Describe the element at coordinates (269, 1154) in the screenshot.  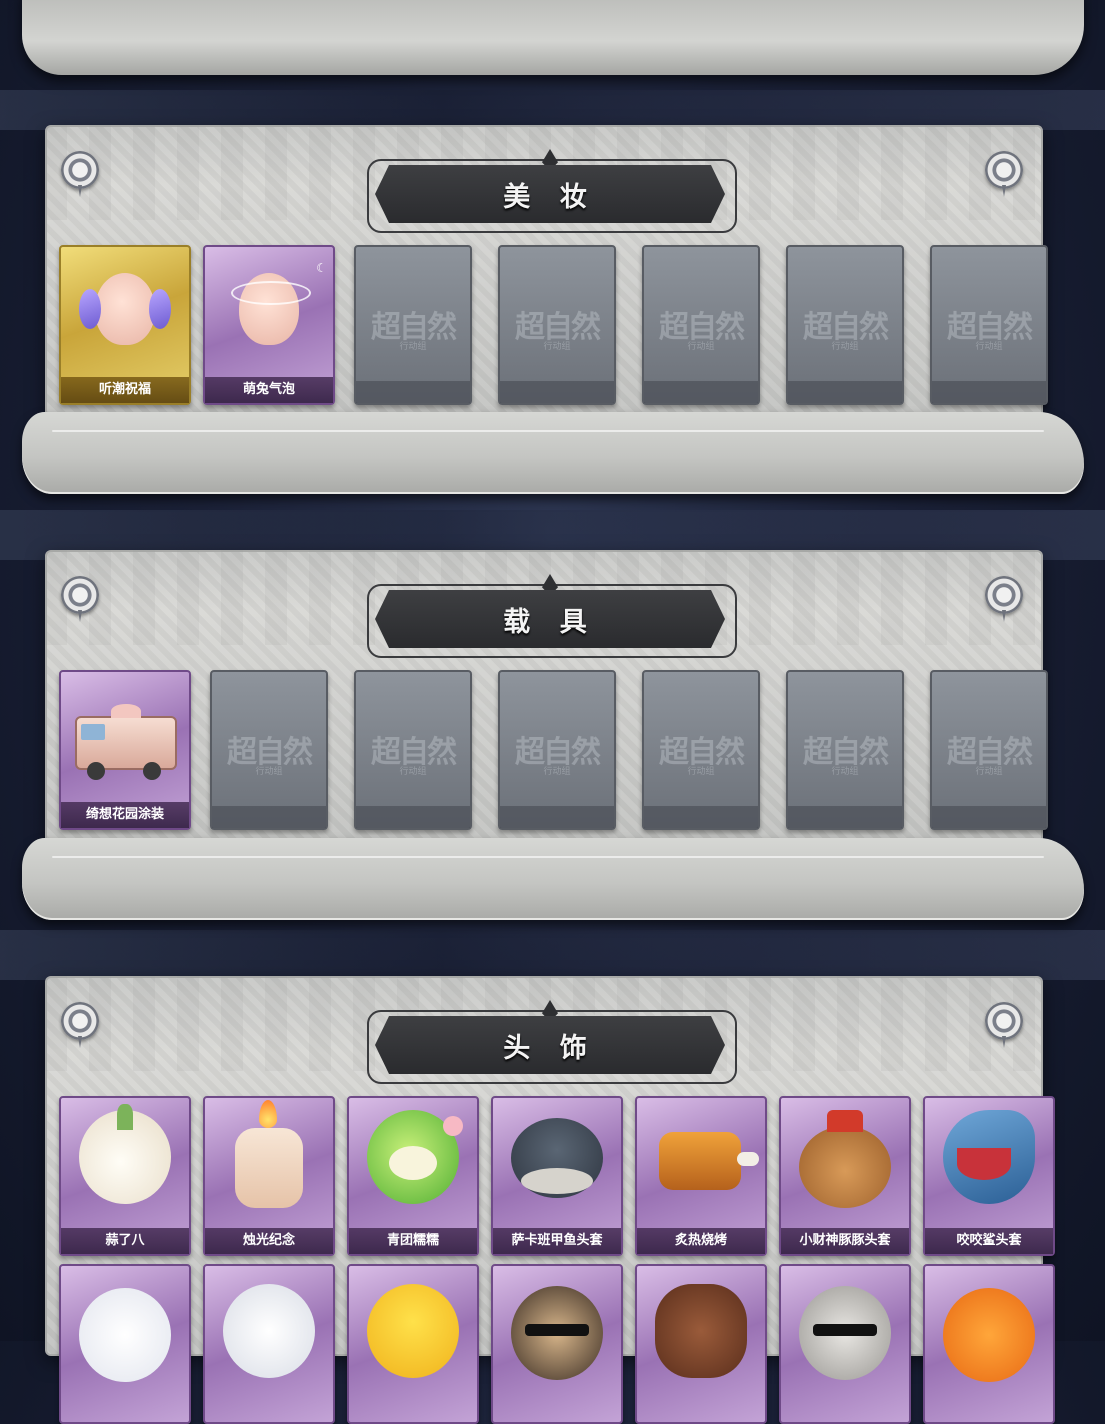
I see `candle-icon` at that location.